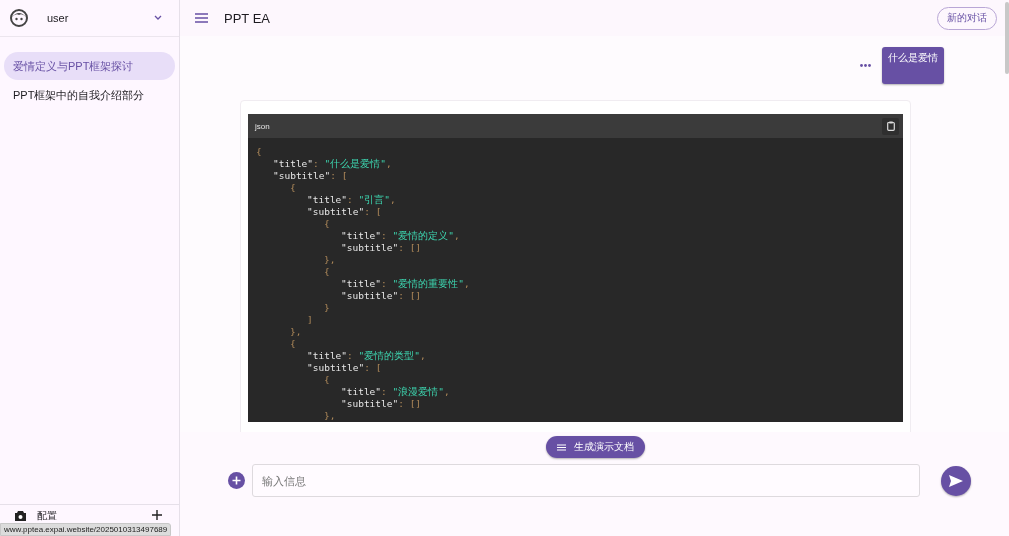  Describe the element at coordinates (351, 200) in the screenshot. I see `code-line: "title": "引言",` at that location.